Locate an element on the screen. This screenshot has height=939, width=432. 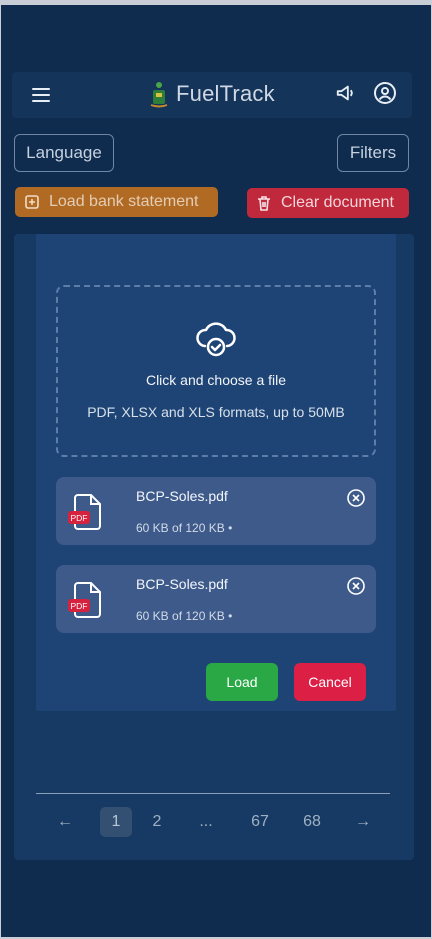
user-profile-button is located at coordinates (385, 93).